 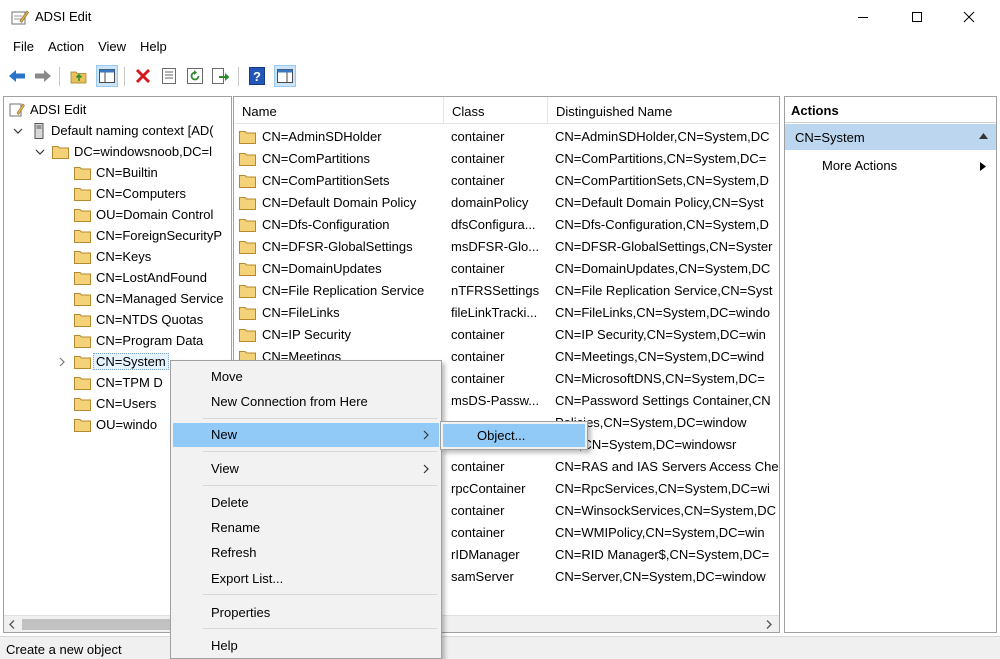 What do you see at coordinates (224, 434) in the screenshot?
I see `menu-item-new-label: New` at bounding box center [224, 434].